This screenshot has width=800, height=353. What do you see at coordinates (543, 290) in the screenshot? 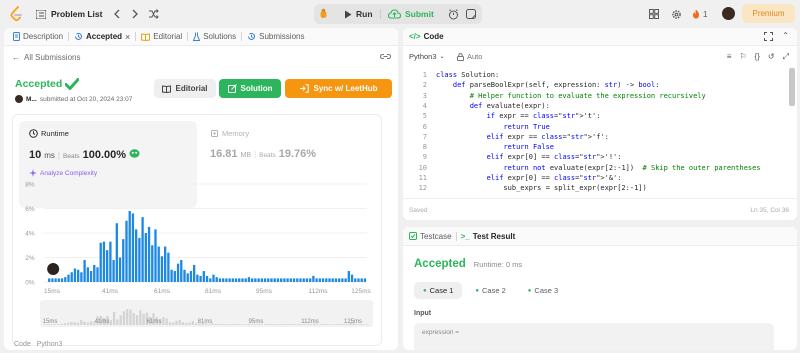
I see `case-tab-3: ● Case 3` at bounding box center [543, 290].